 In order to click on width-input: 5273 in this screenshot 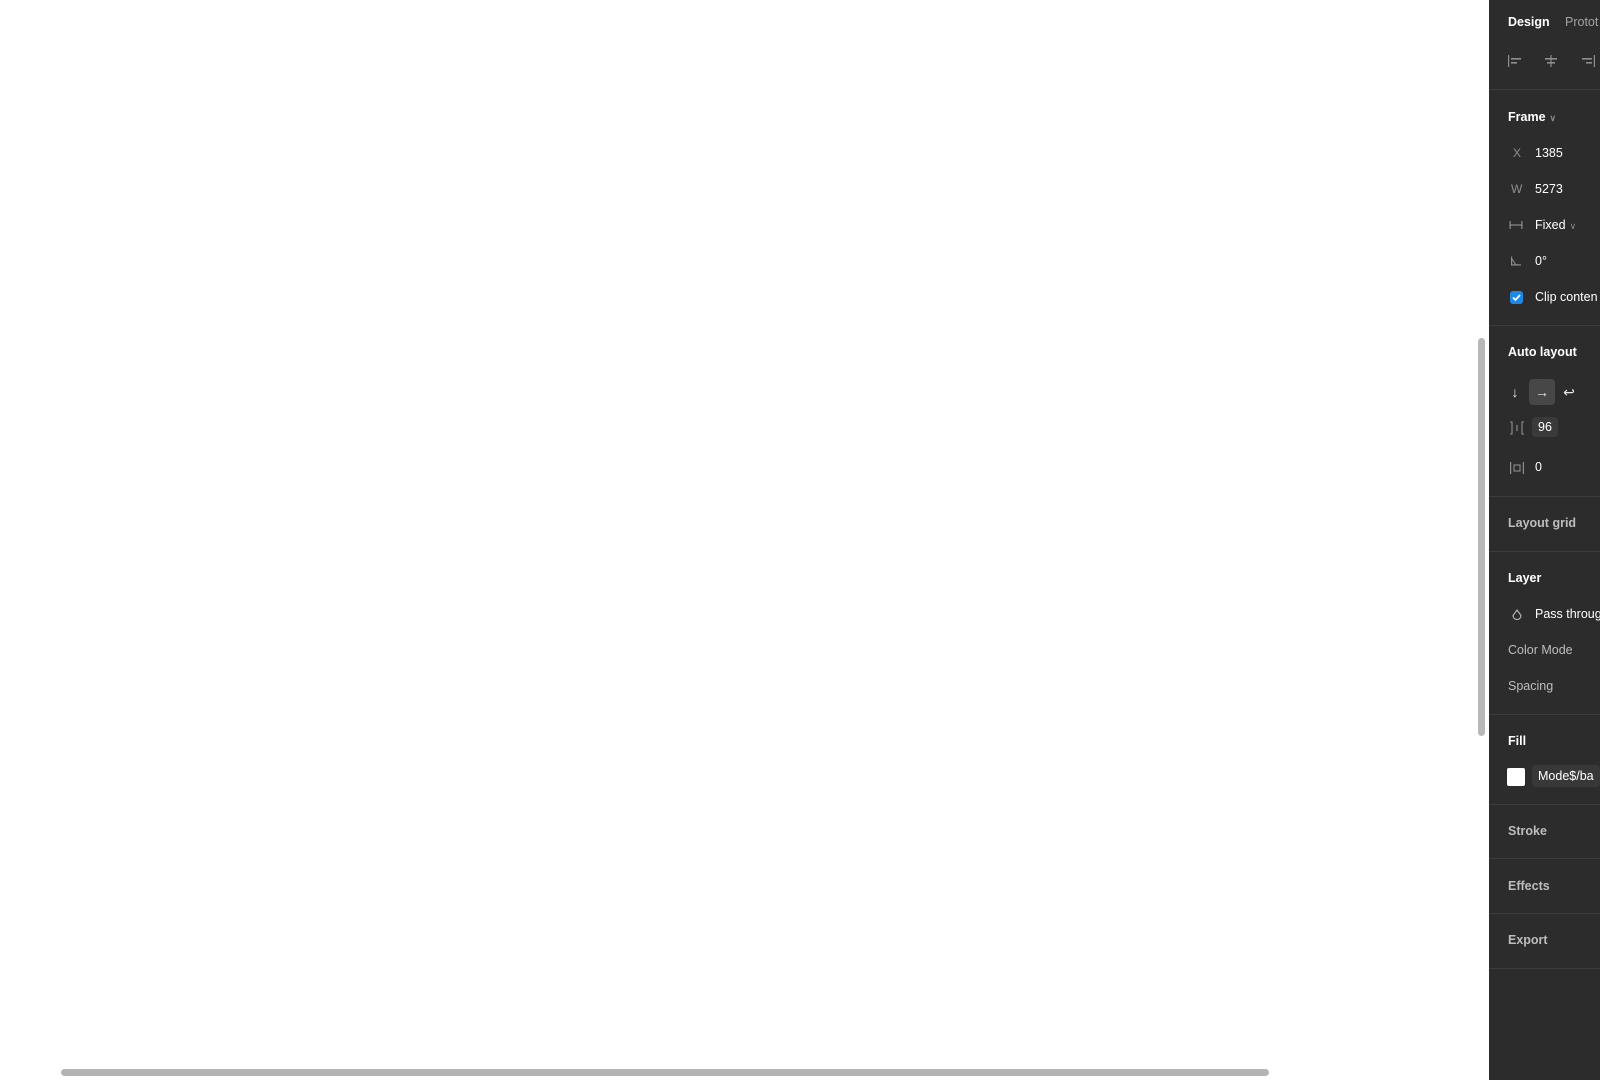, I will do `click(1549, 189)`.